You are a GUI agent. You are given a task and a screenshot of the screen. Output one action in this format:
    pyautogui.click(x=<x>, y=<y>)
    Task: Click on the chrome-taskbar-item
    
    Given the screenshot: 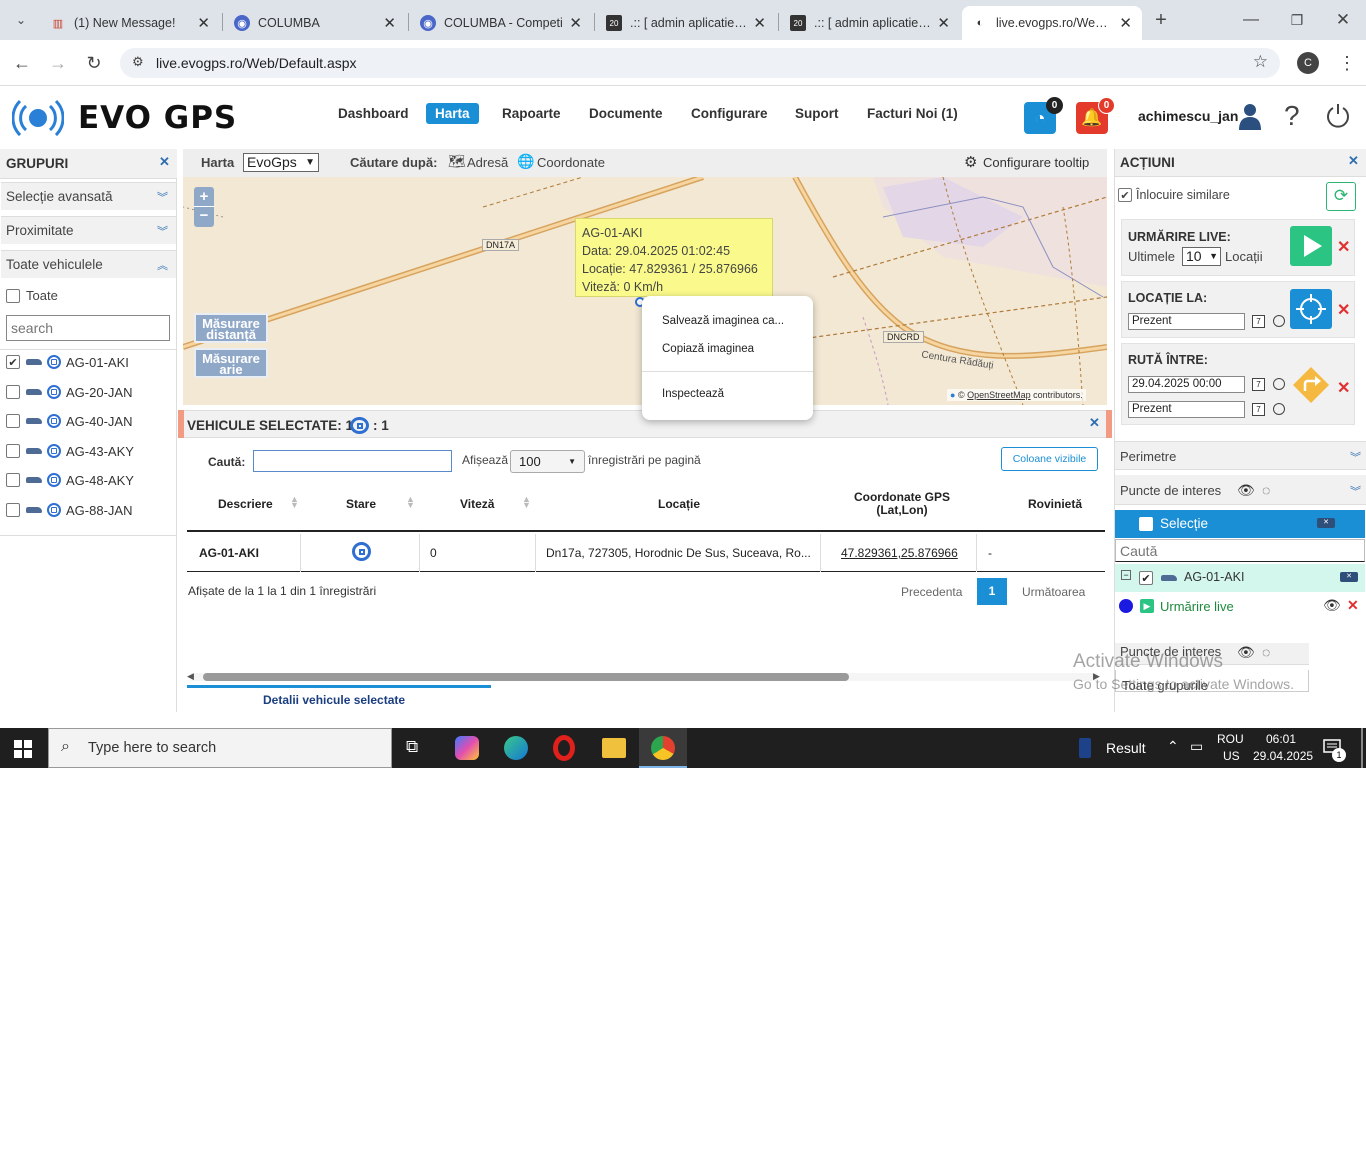 What is the action you would take?
    pyautogui.click(x=663, y=748)
    